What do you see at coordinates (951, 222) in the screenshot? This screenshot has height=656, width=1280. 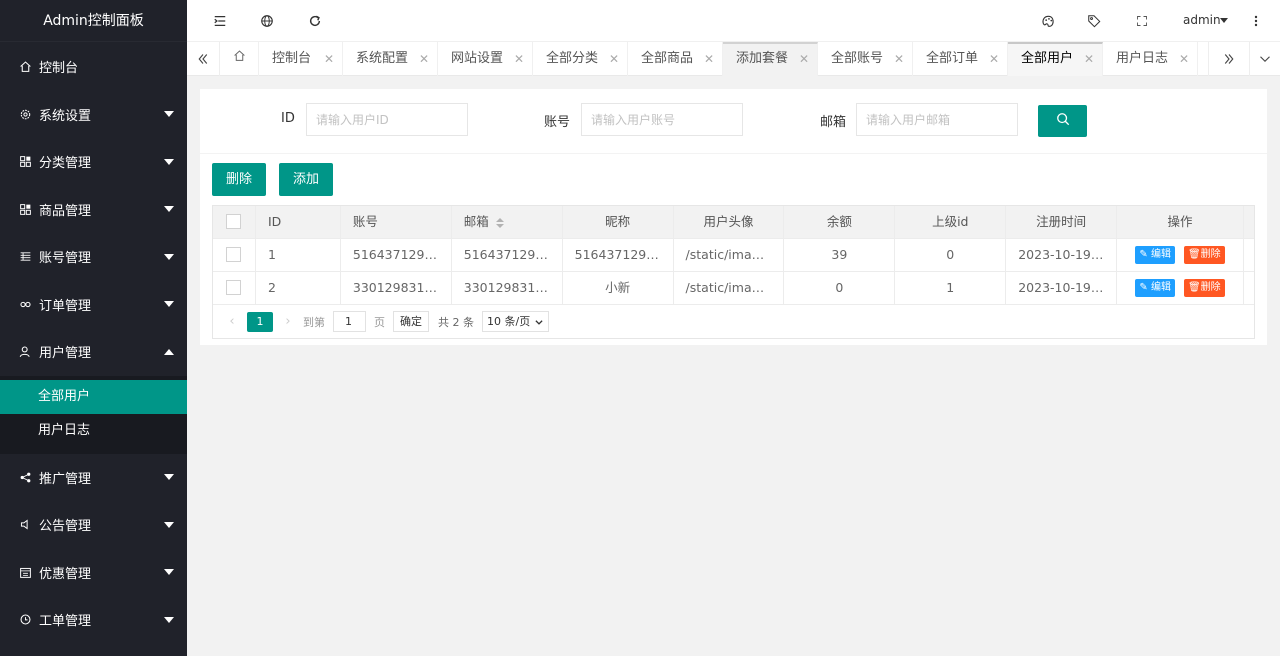 I see `column-header-parent-id: 上级id` at bounding box center [951, 222].